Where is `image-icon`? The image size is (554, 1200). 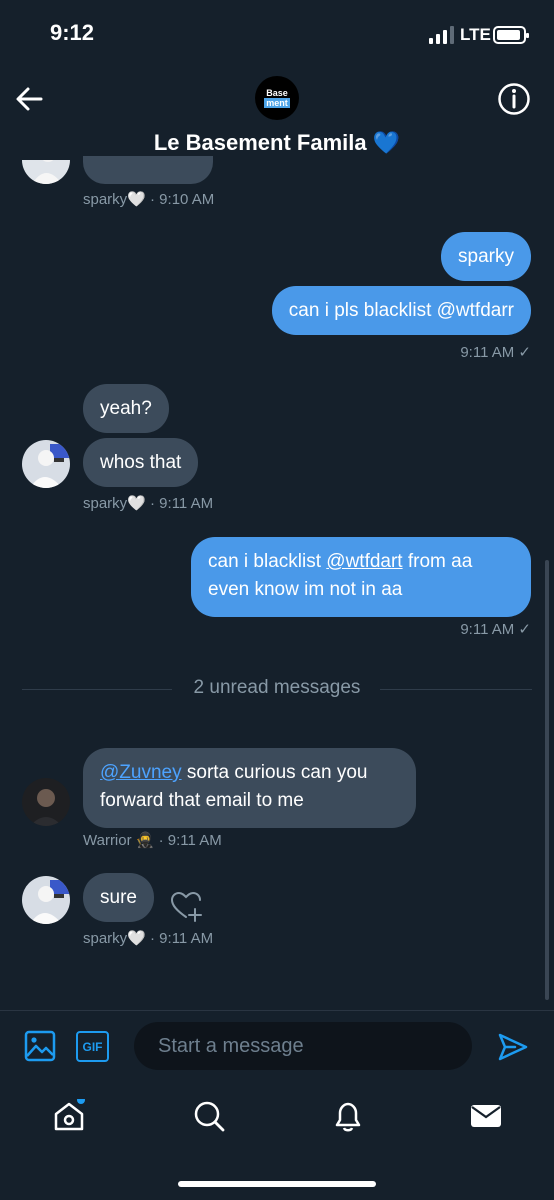
image-icon is located at coordinates (40, 1046).